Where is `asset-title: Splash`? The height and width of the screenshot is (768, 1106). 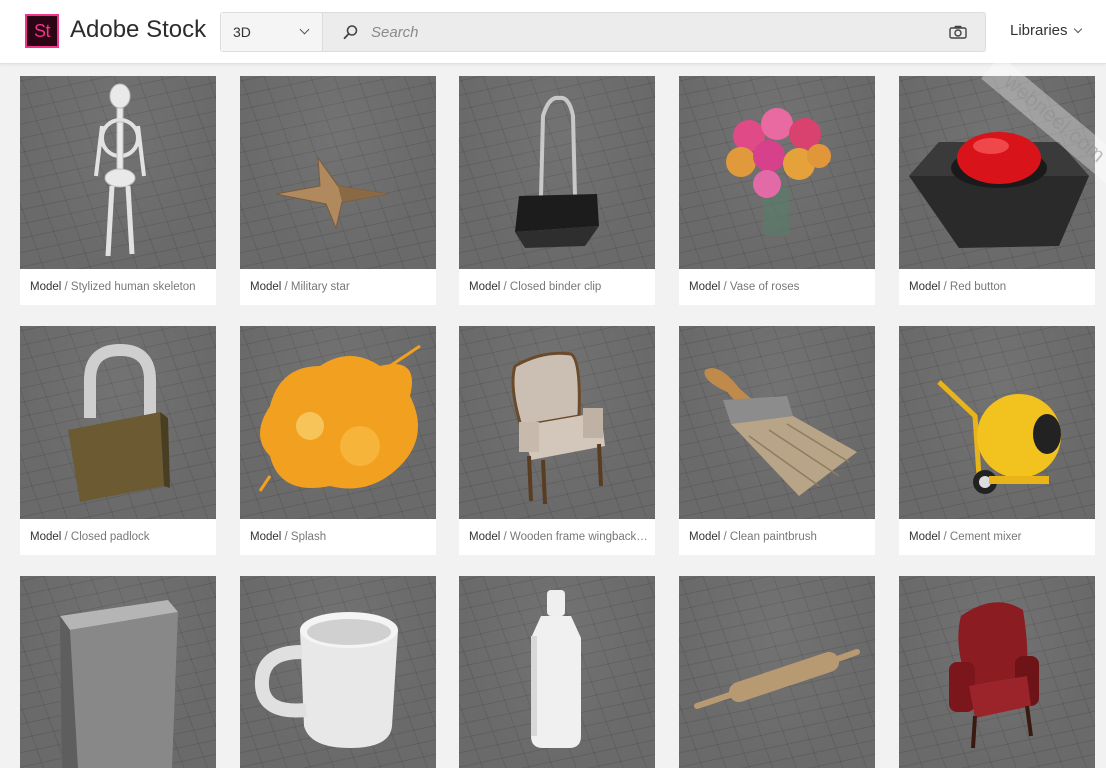
asset-title: Splash is located at coordinates (308, 537).